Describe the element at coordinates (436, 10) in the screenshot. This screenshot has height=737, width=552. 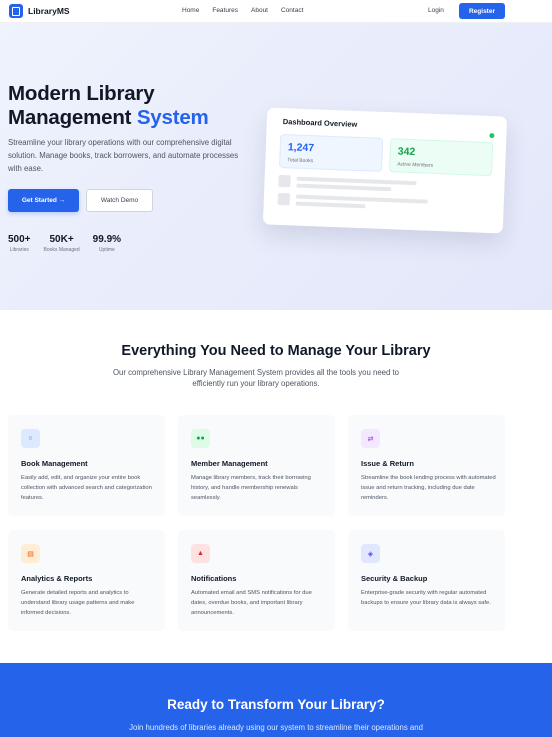
I see `login-link: Login` at that location.